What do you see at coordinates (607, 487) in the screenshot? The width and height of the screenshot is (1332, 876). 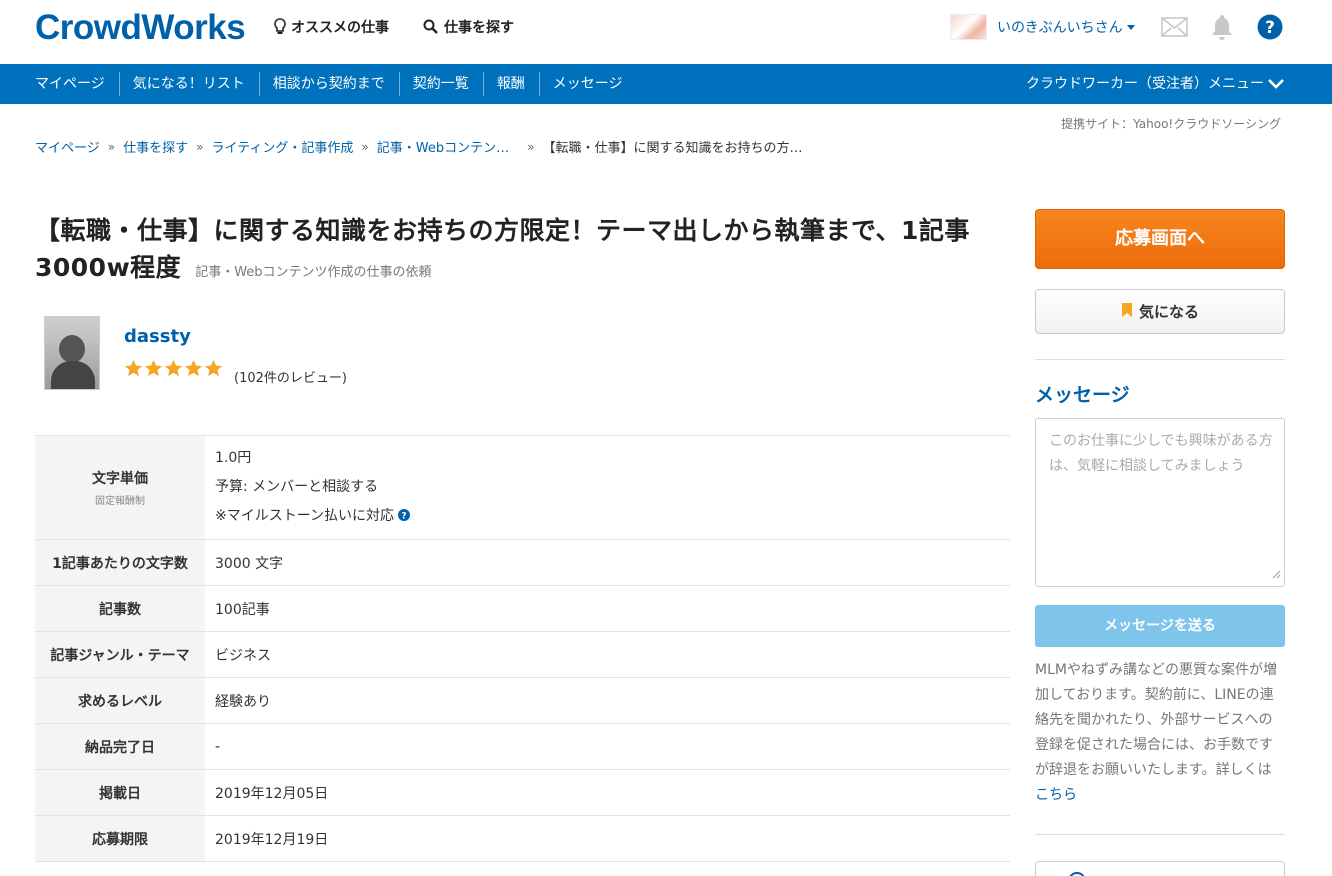 I see `row-value: 1.0円 予算: メンバーと相談する ※マイルストーン払いに対応?` at bounding box center [607, 487].